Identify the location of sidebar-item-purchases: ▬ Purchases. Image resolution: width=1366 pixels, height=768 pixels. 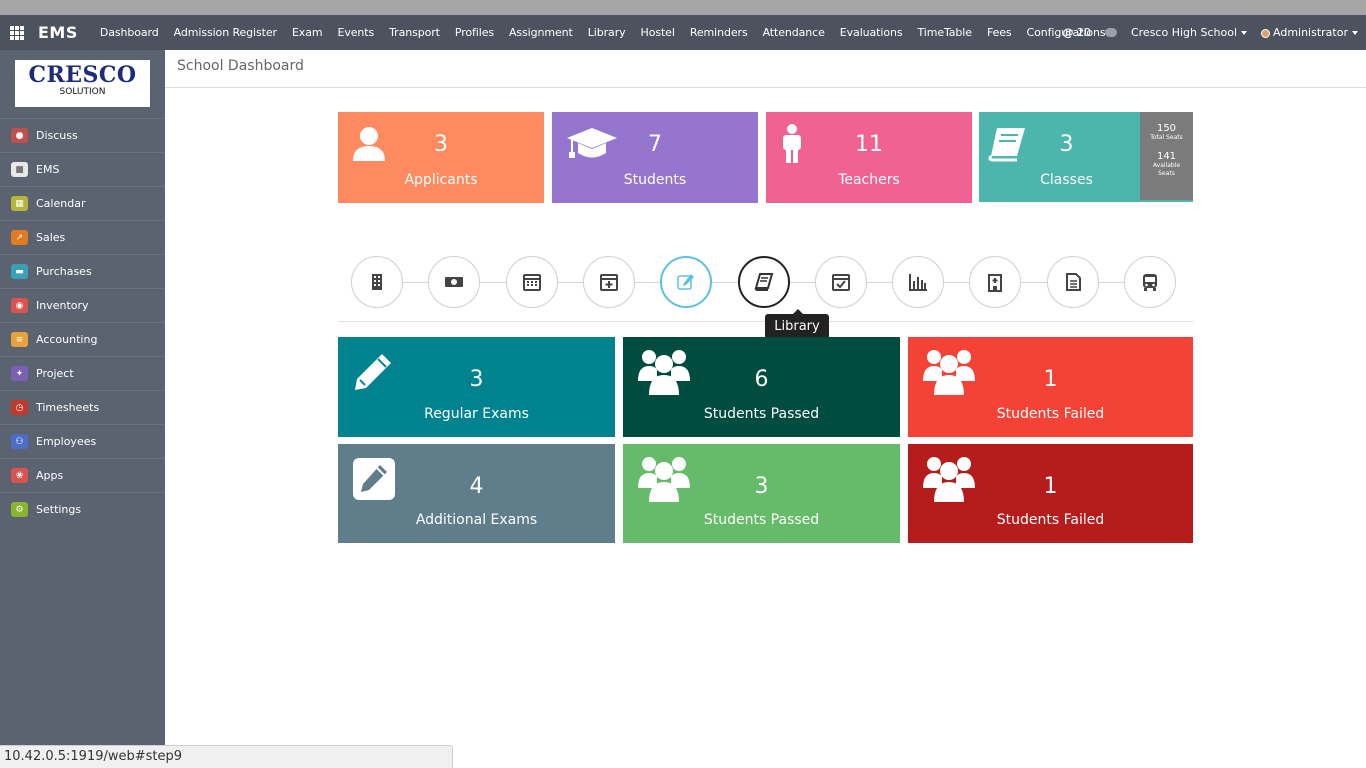
(82, 271).